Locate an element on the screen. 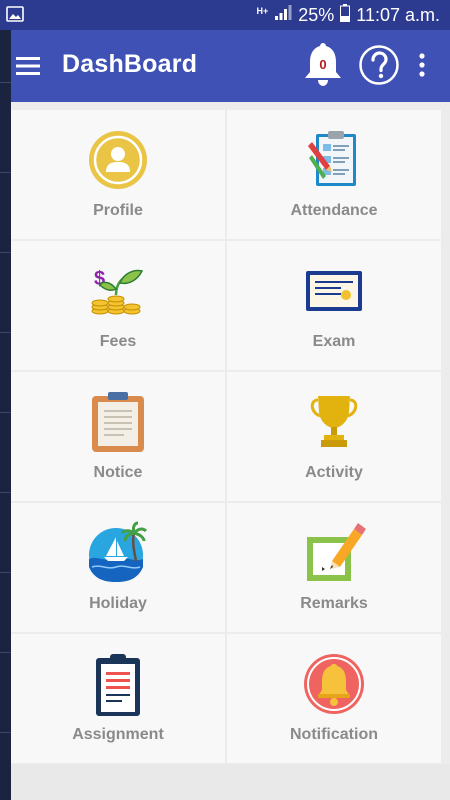  network-type: H+ is located at coordinates (262, 10).